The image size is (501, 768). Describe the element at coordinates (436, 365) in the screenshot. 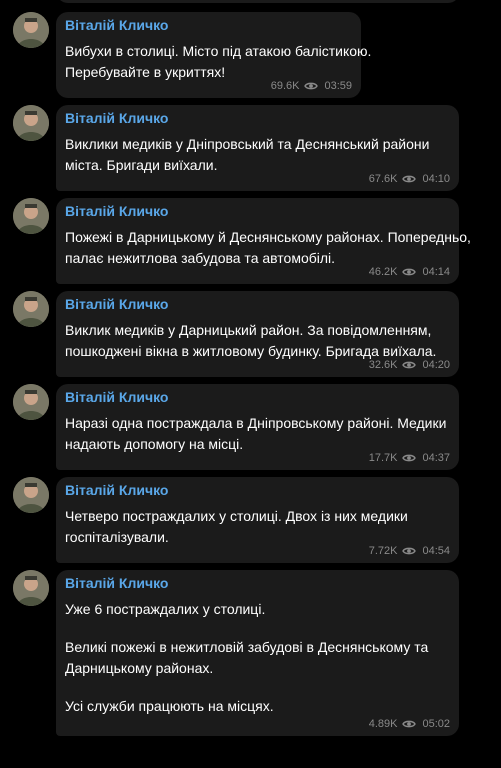

I see `message-time: 04:20` at that location.